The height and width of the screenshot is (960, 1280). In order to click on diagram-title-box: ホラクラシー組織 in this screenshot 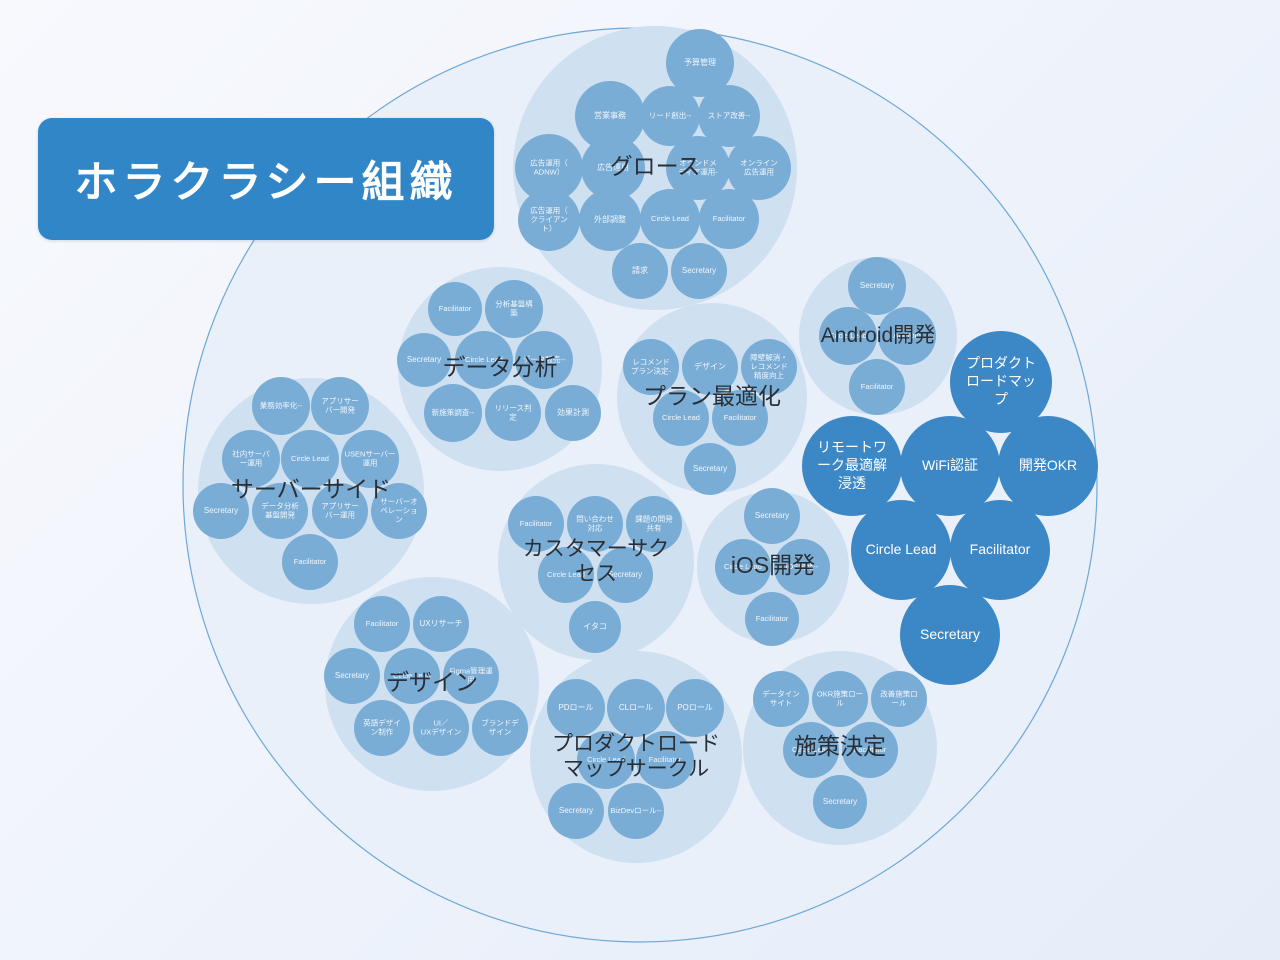, I will do `click(266, 179)`.